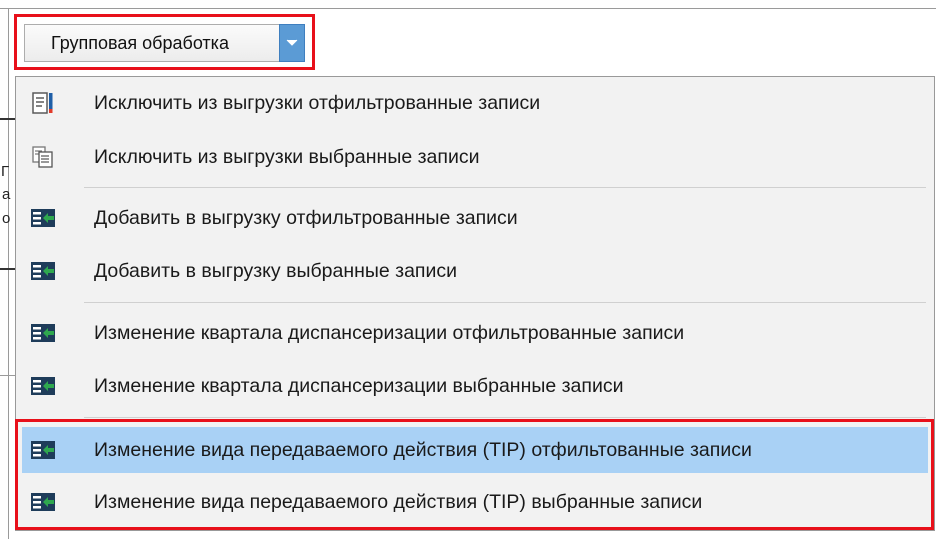 The width and height of the screenshot is (936, 539). What do you see at coordinates (475, 271) in the screenshot?
I see `menu-item-add-selected: Добавить в выгрузку выбранные записи` at bounding box center [475, 271].